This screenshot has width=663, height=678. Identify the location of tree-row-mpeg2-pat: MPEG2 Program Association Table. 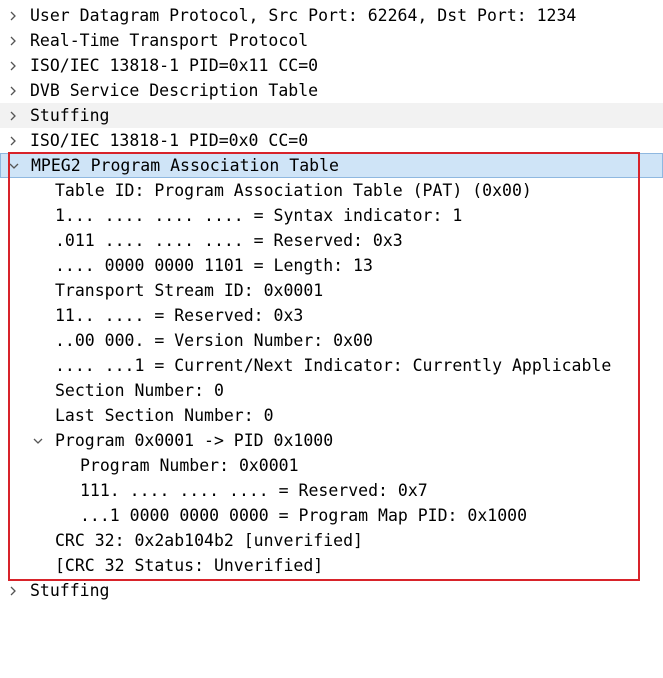
(331, 165).